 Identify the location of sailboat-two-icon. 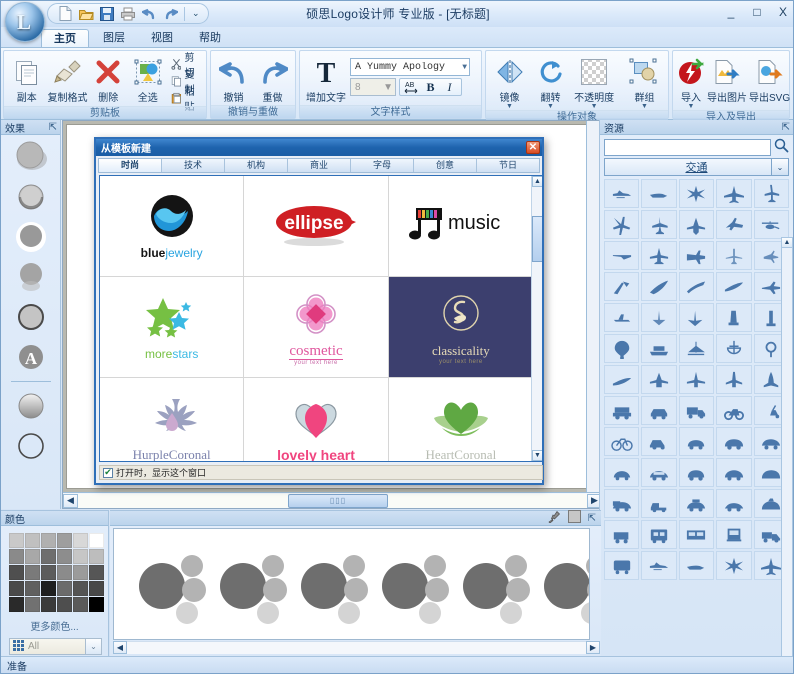
(696, 348).